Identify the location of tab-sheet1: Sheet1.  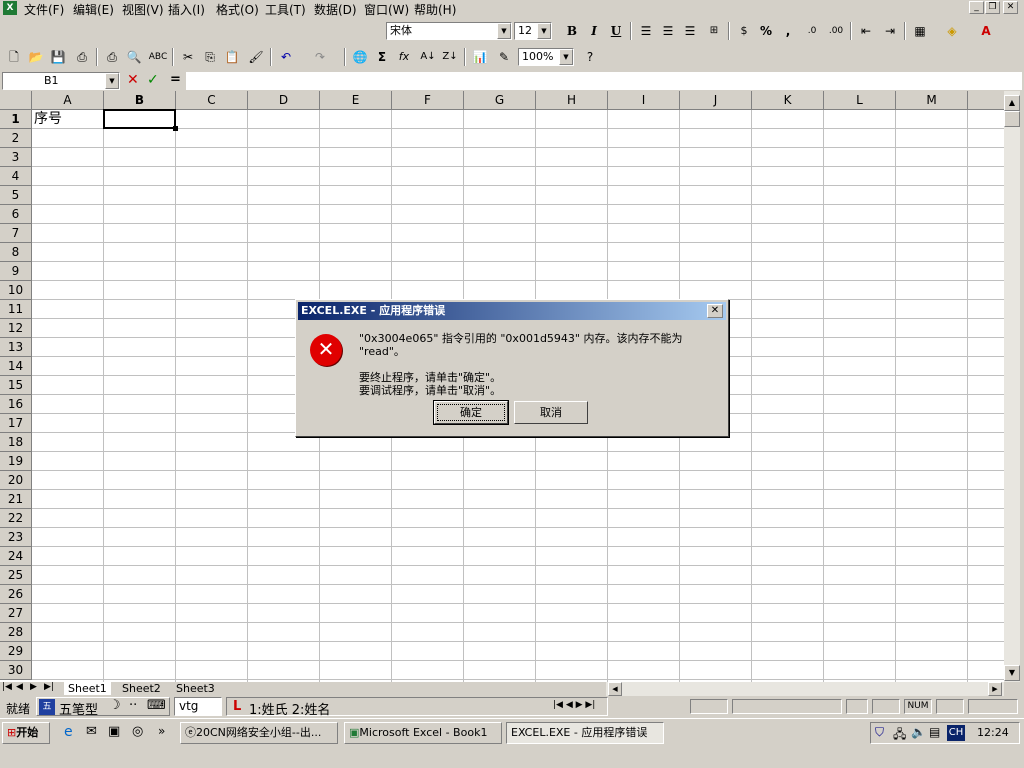
(87, 688).